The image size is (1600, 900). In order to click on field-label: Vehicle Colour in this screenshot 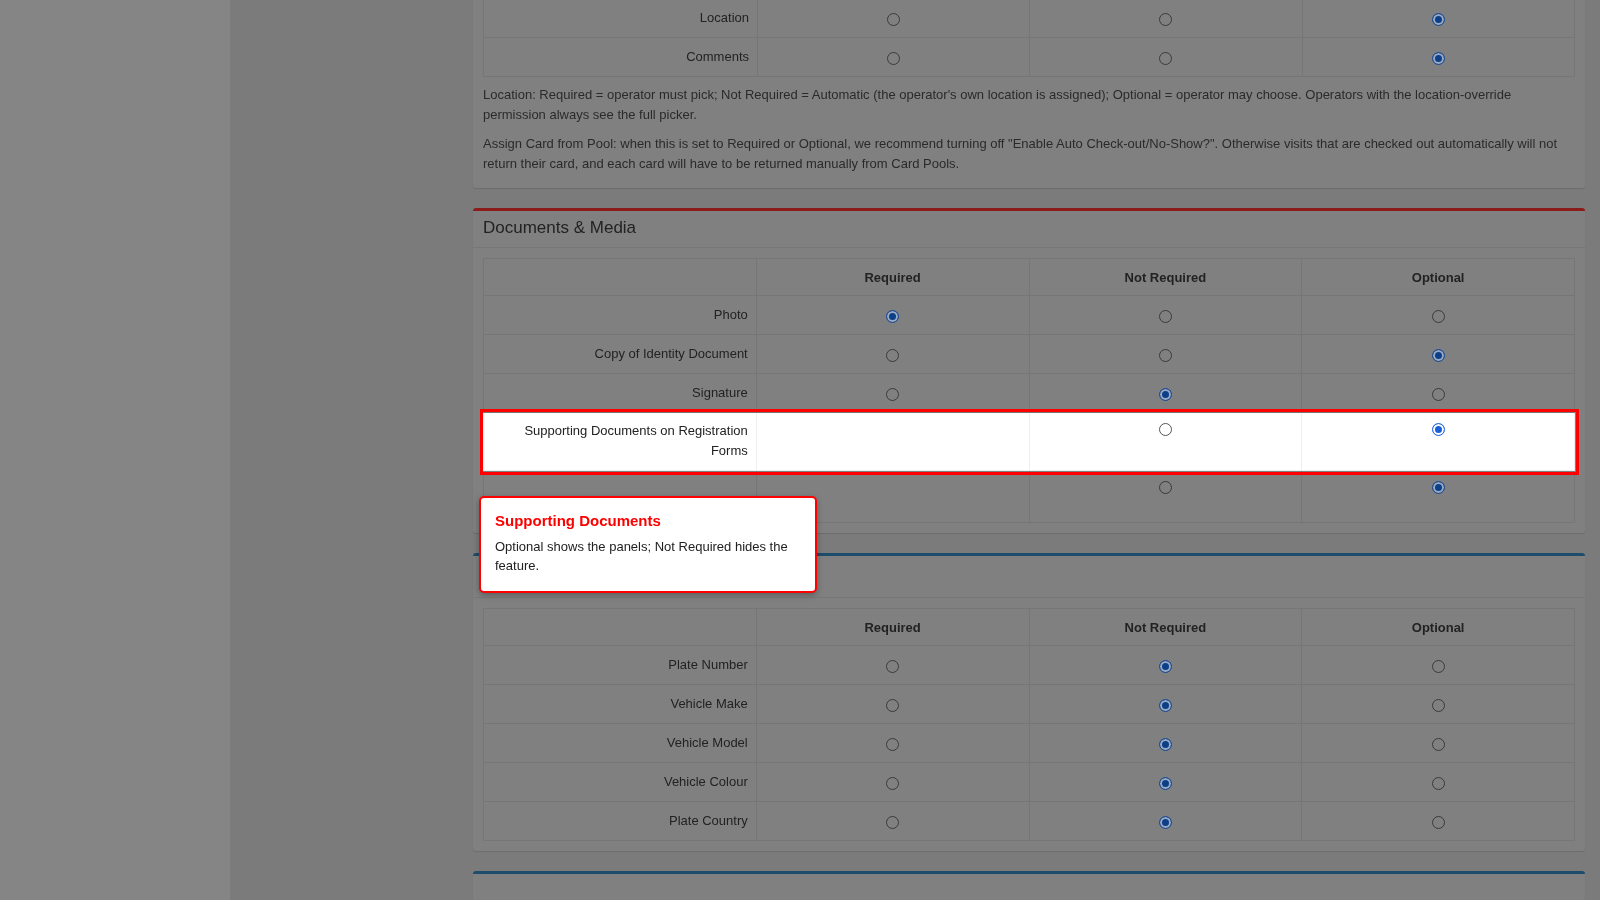, I will do `click(620, 782)`.